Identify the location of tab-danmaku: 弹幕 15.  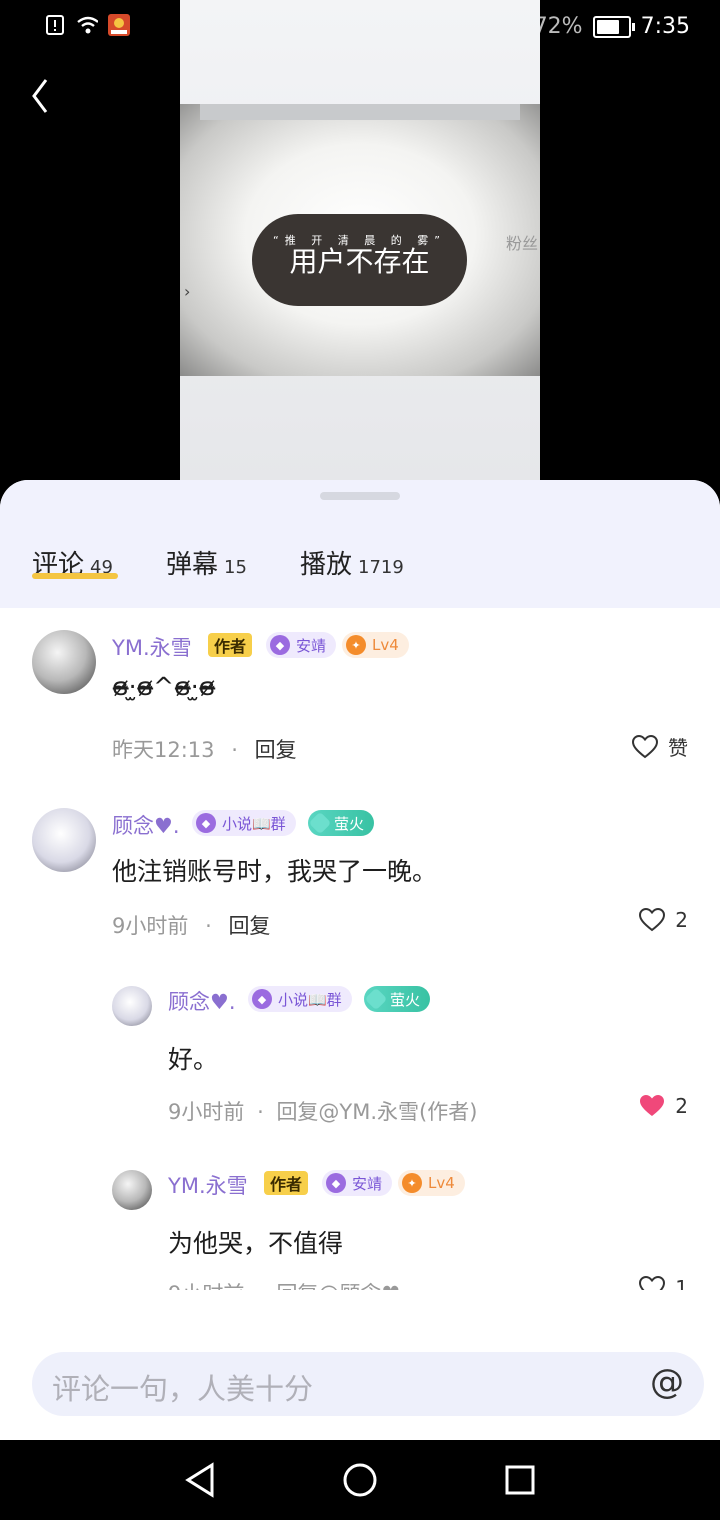
(206, 562).